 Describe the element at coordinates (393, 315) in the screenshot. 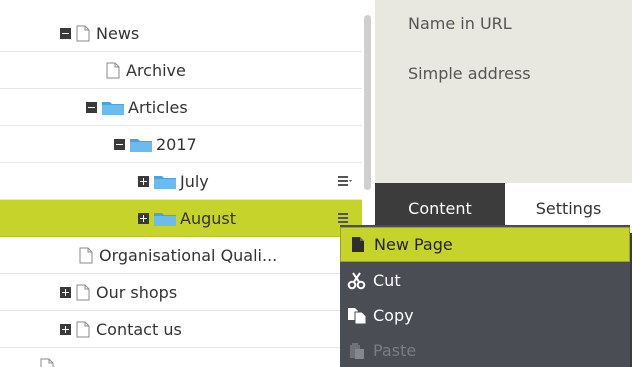

I see `menu-item-label: Copy` at that location.